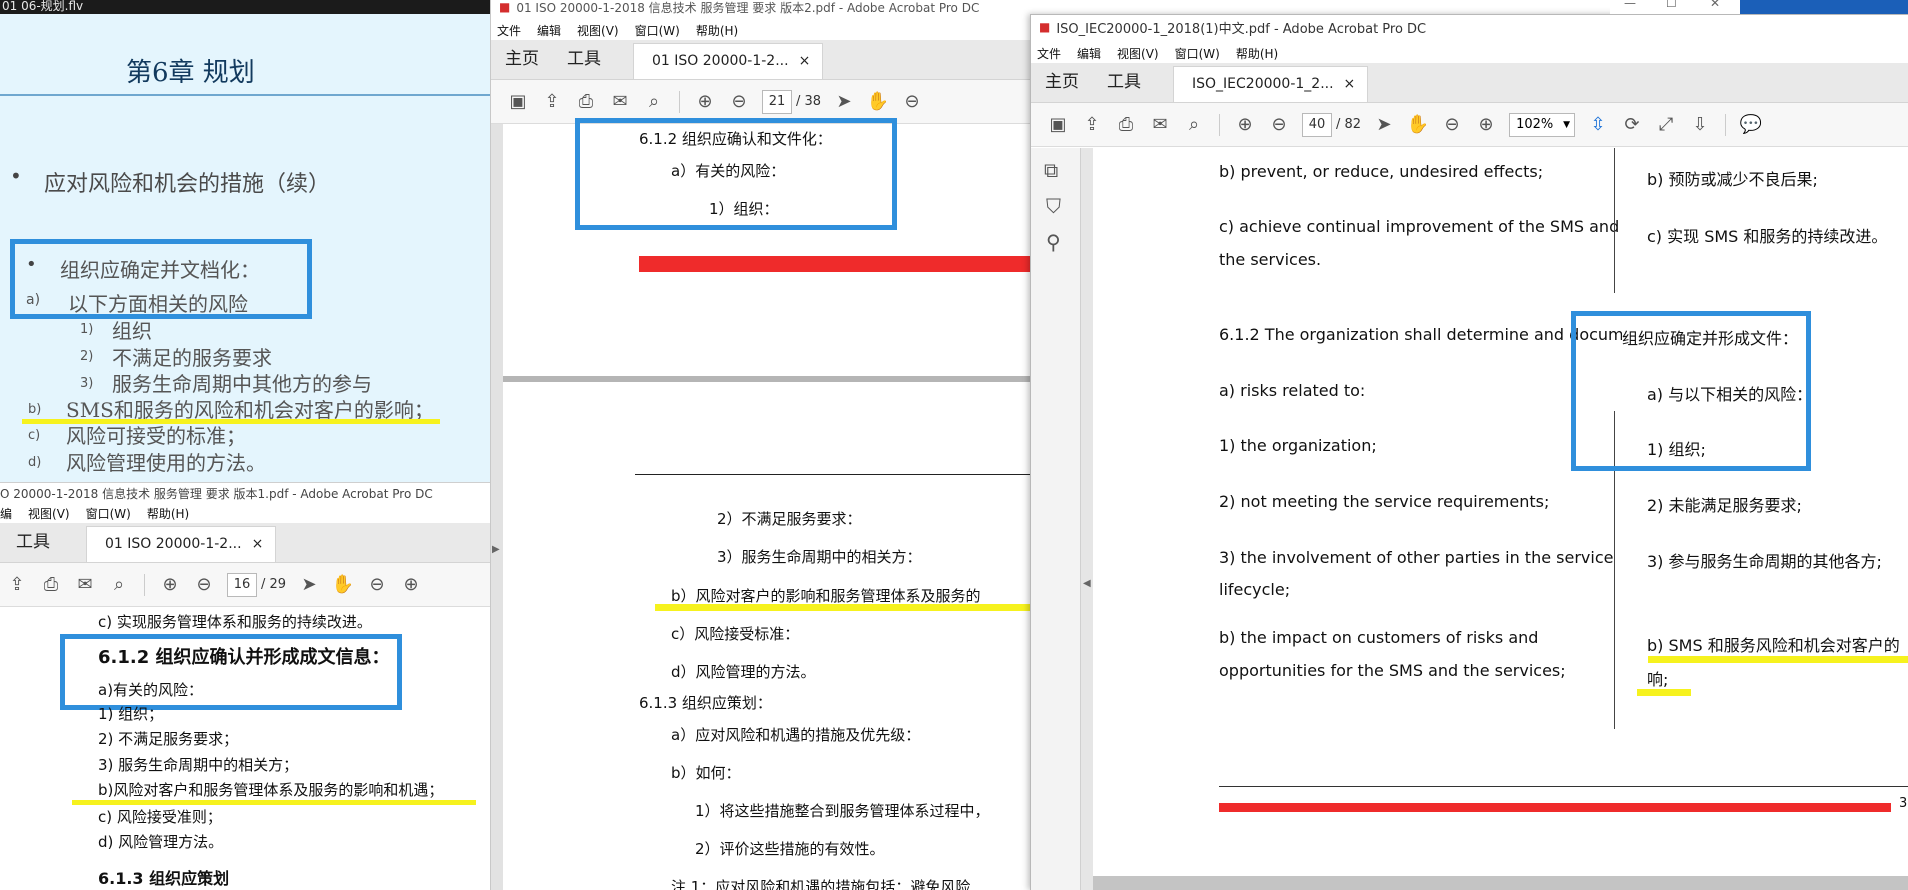 This screenshot has height=890, width=1908. Describe the element at coordinates (132, 331) in the screenshot. I see `slide-item-1: 组织` at that location.